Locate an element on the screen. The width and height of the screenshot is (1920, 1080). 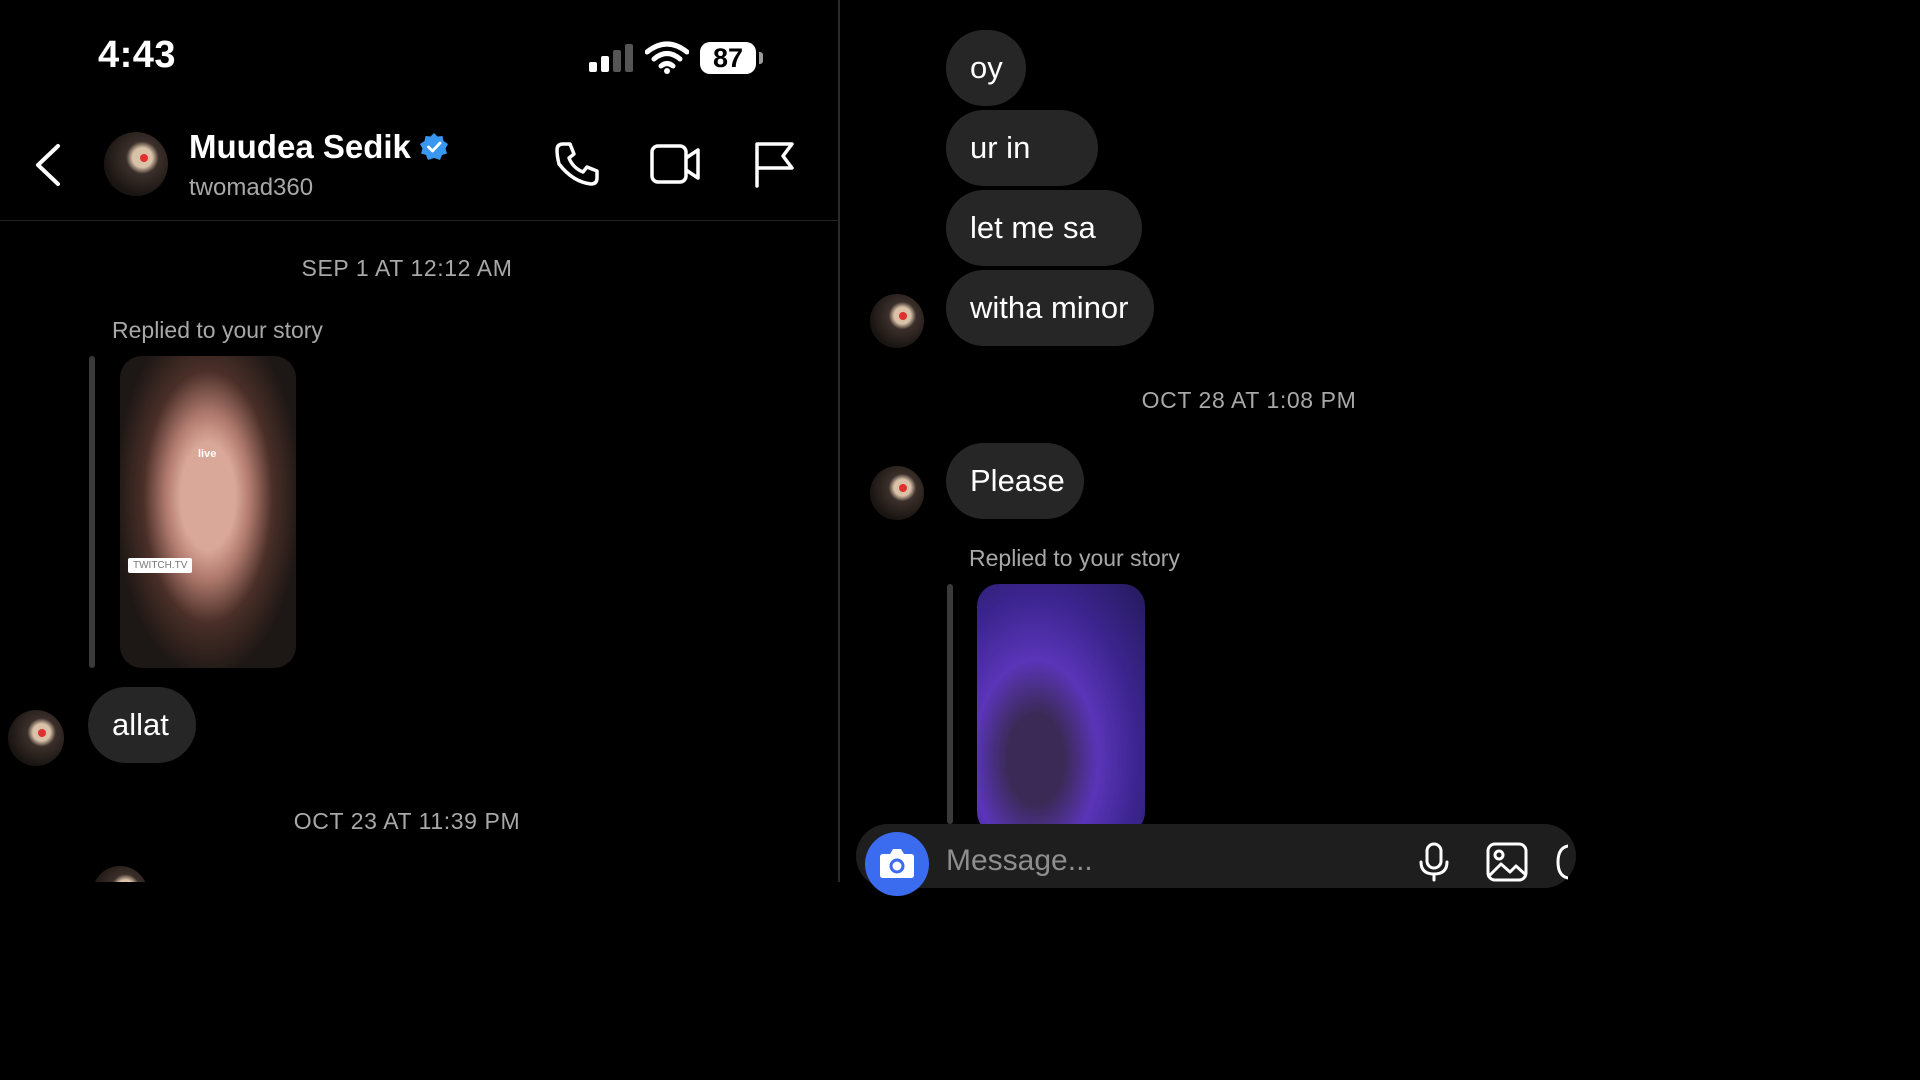
battery-nub is located at coordinates (761, 58).